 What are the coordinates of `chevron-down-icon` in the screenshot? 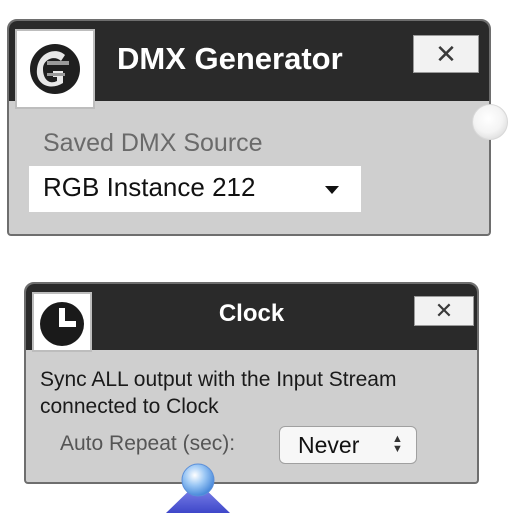 It's located at (332, 190).